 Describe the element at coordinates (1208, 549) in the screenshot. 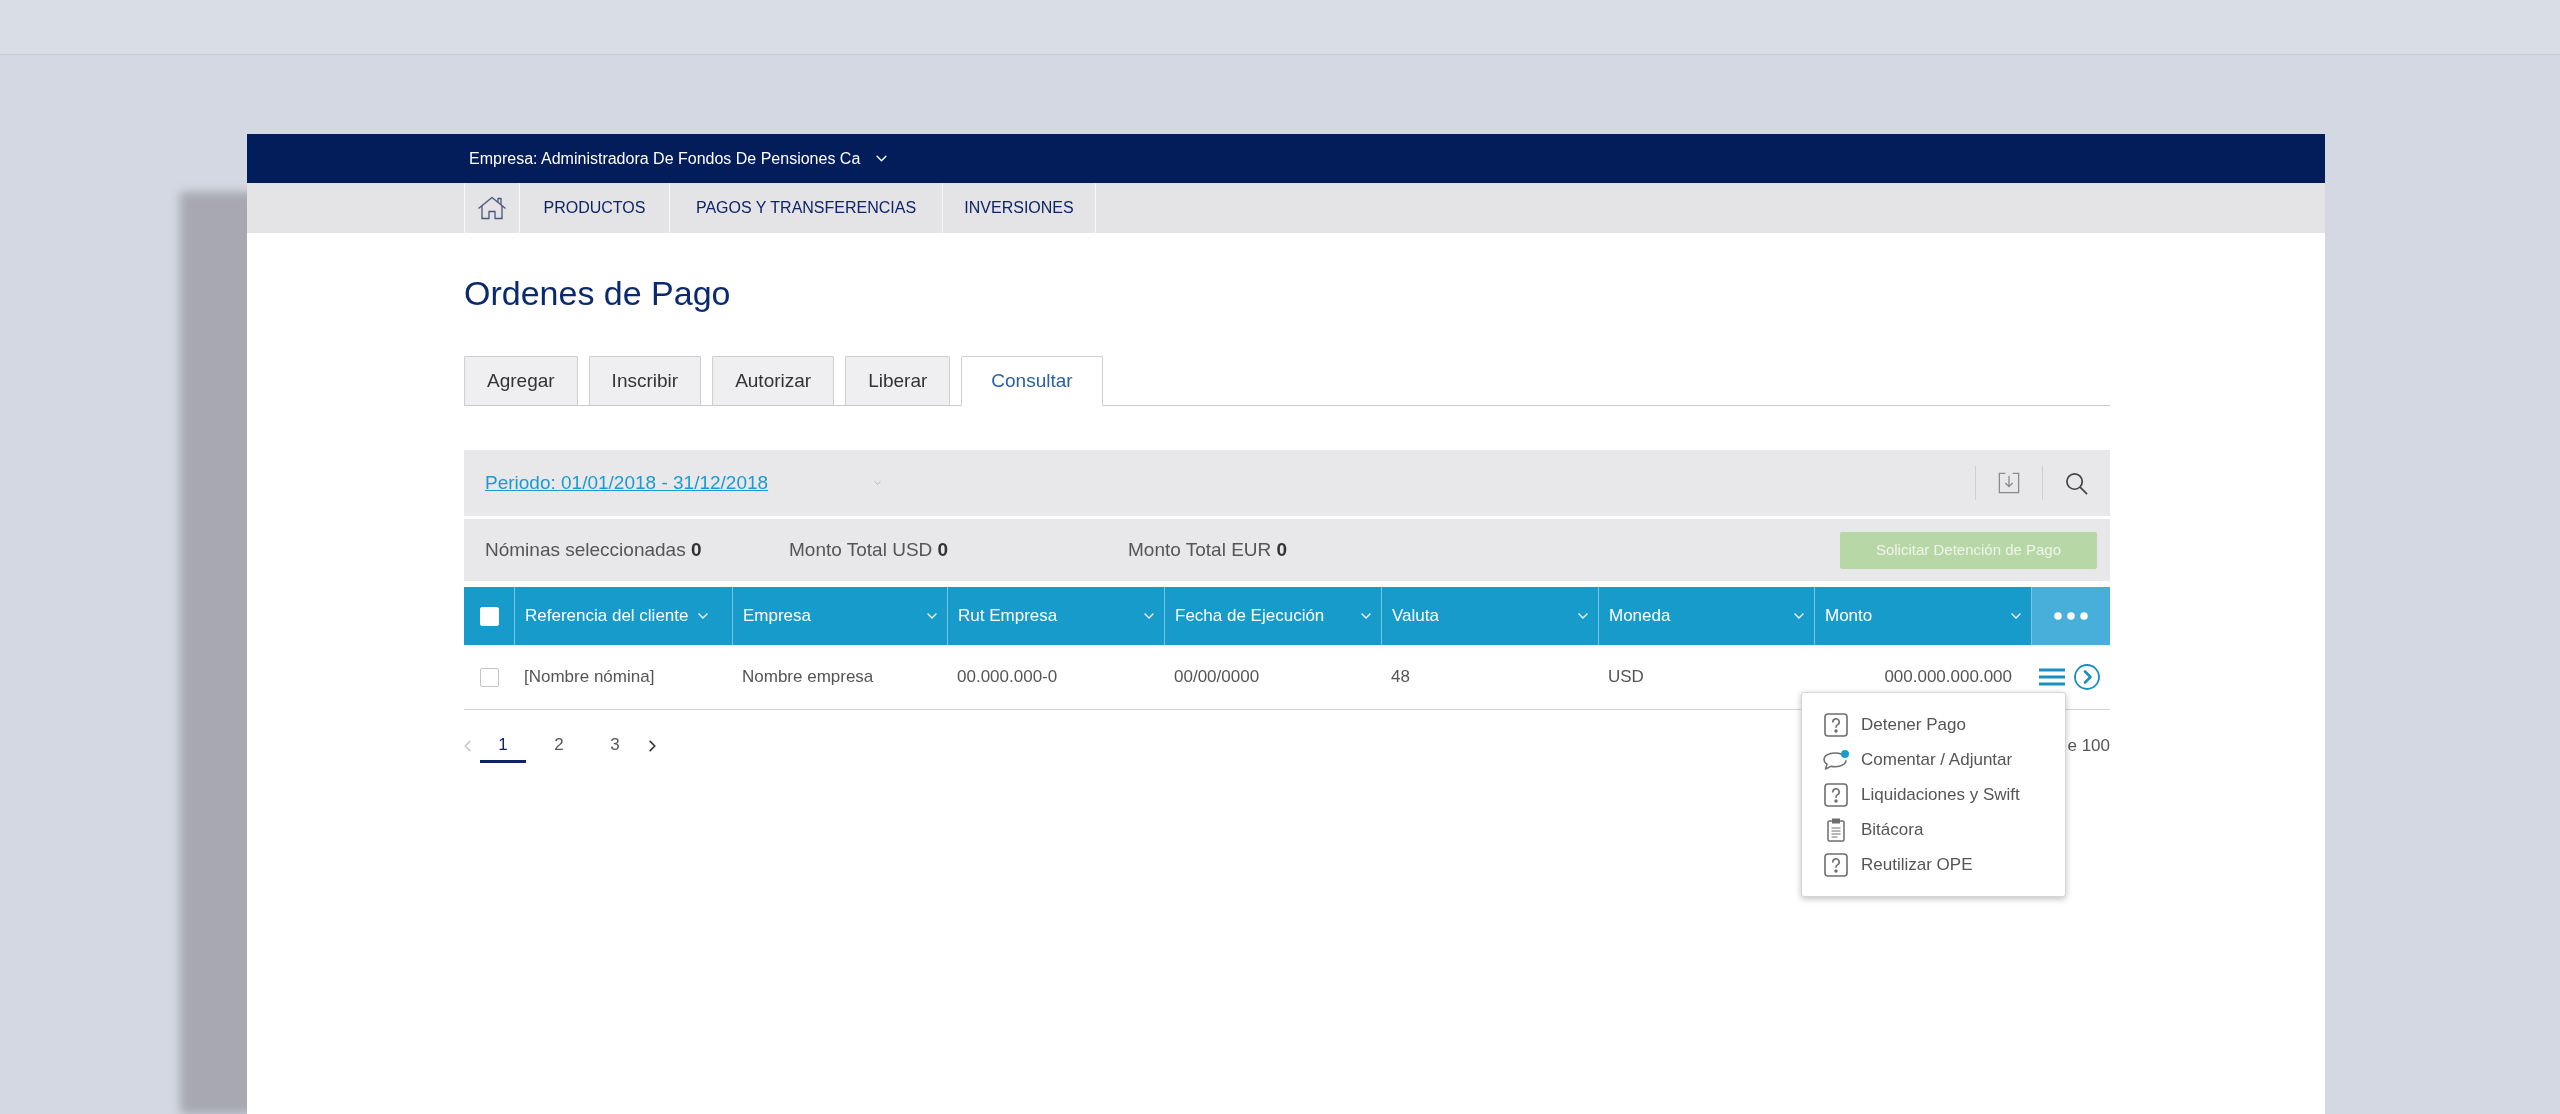

I see `summary-text: Monto Total EUR 0` at that location.